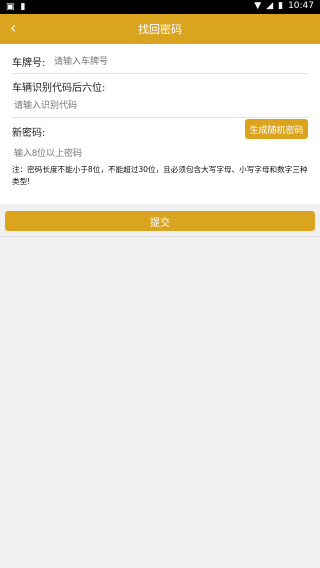 The height and width of the screenshot is (568, 320). Describe the element at coordinates (124, 153) in the screenshot. I see `password-input` at that location.